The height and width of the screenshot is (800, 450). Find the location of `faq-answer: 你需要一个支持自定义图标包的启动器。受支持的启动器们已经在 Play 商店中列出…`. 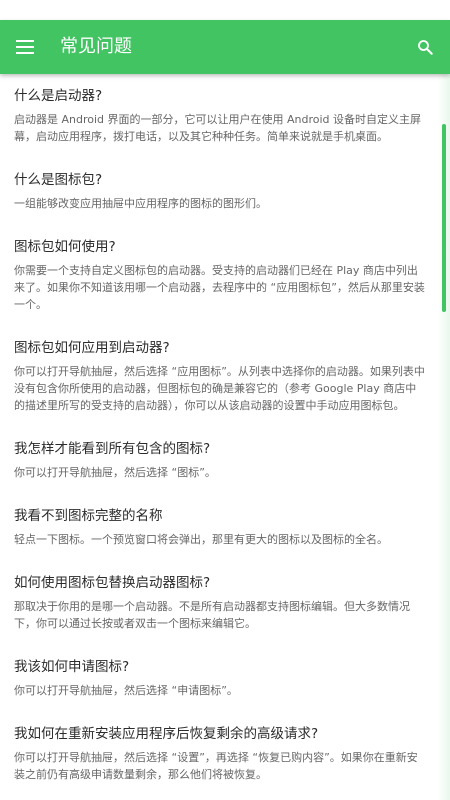

faq-answer: 你需要一个支持自定义图标包的启动器。受支持的启动器们已经在 Play 商店中列出… is located at coordinates (219, 287).